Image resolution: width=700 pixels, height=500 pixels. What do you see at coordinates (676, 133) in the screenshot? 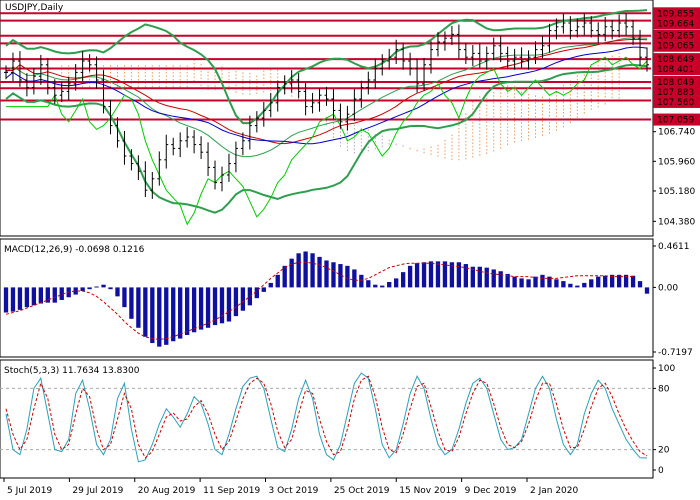
I see `price-tick-label: 106.740` at bounding box center [676, 133].